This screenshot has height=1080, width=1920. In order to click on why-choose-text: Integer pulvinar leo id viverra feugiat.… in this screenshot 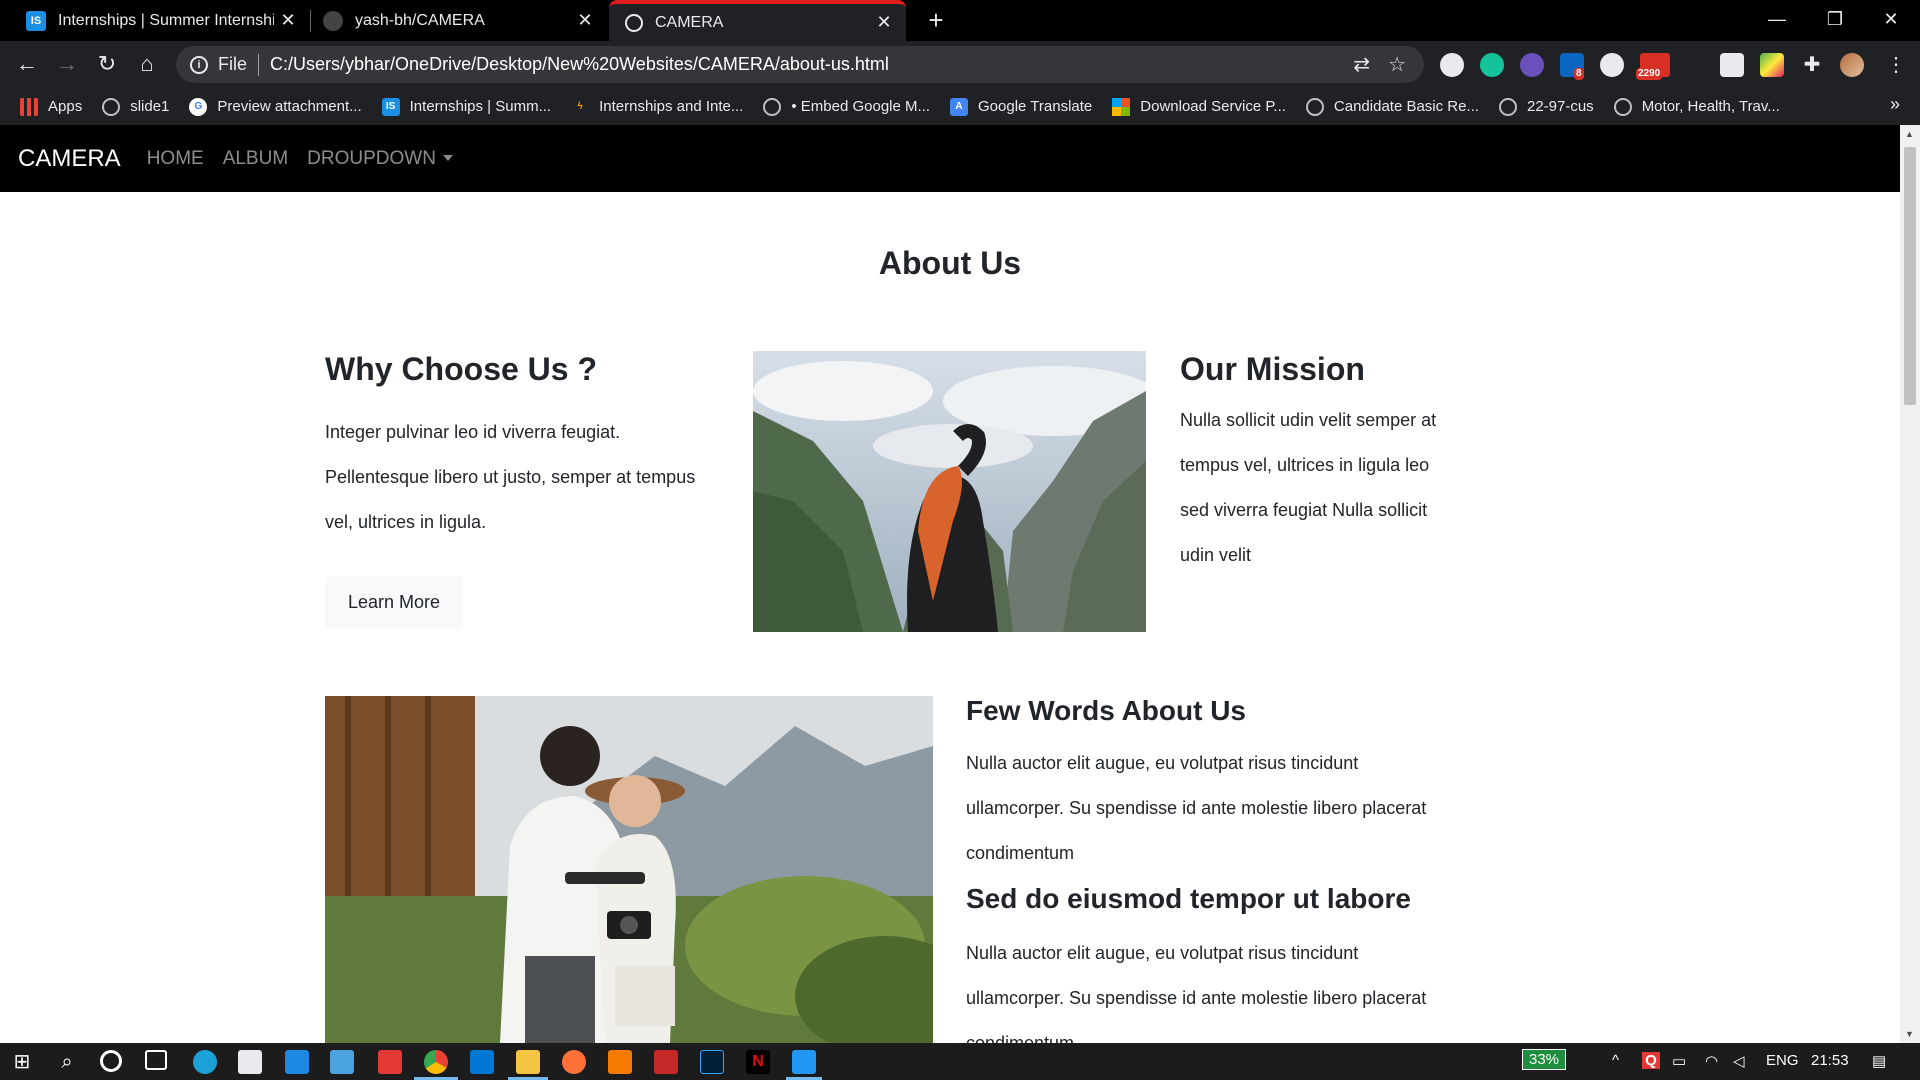, I will do `click(525, 477)`.